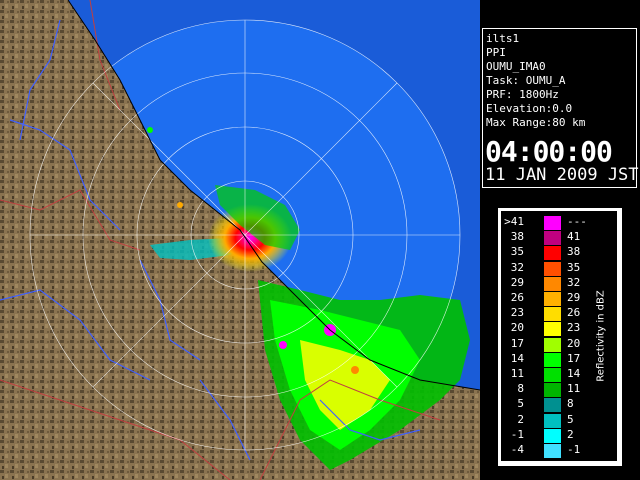  Describe the element at coordinates (522, 94) in the screenshot. I see `prf-value: PRF: 1800Hz` at that location.